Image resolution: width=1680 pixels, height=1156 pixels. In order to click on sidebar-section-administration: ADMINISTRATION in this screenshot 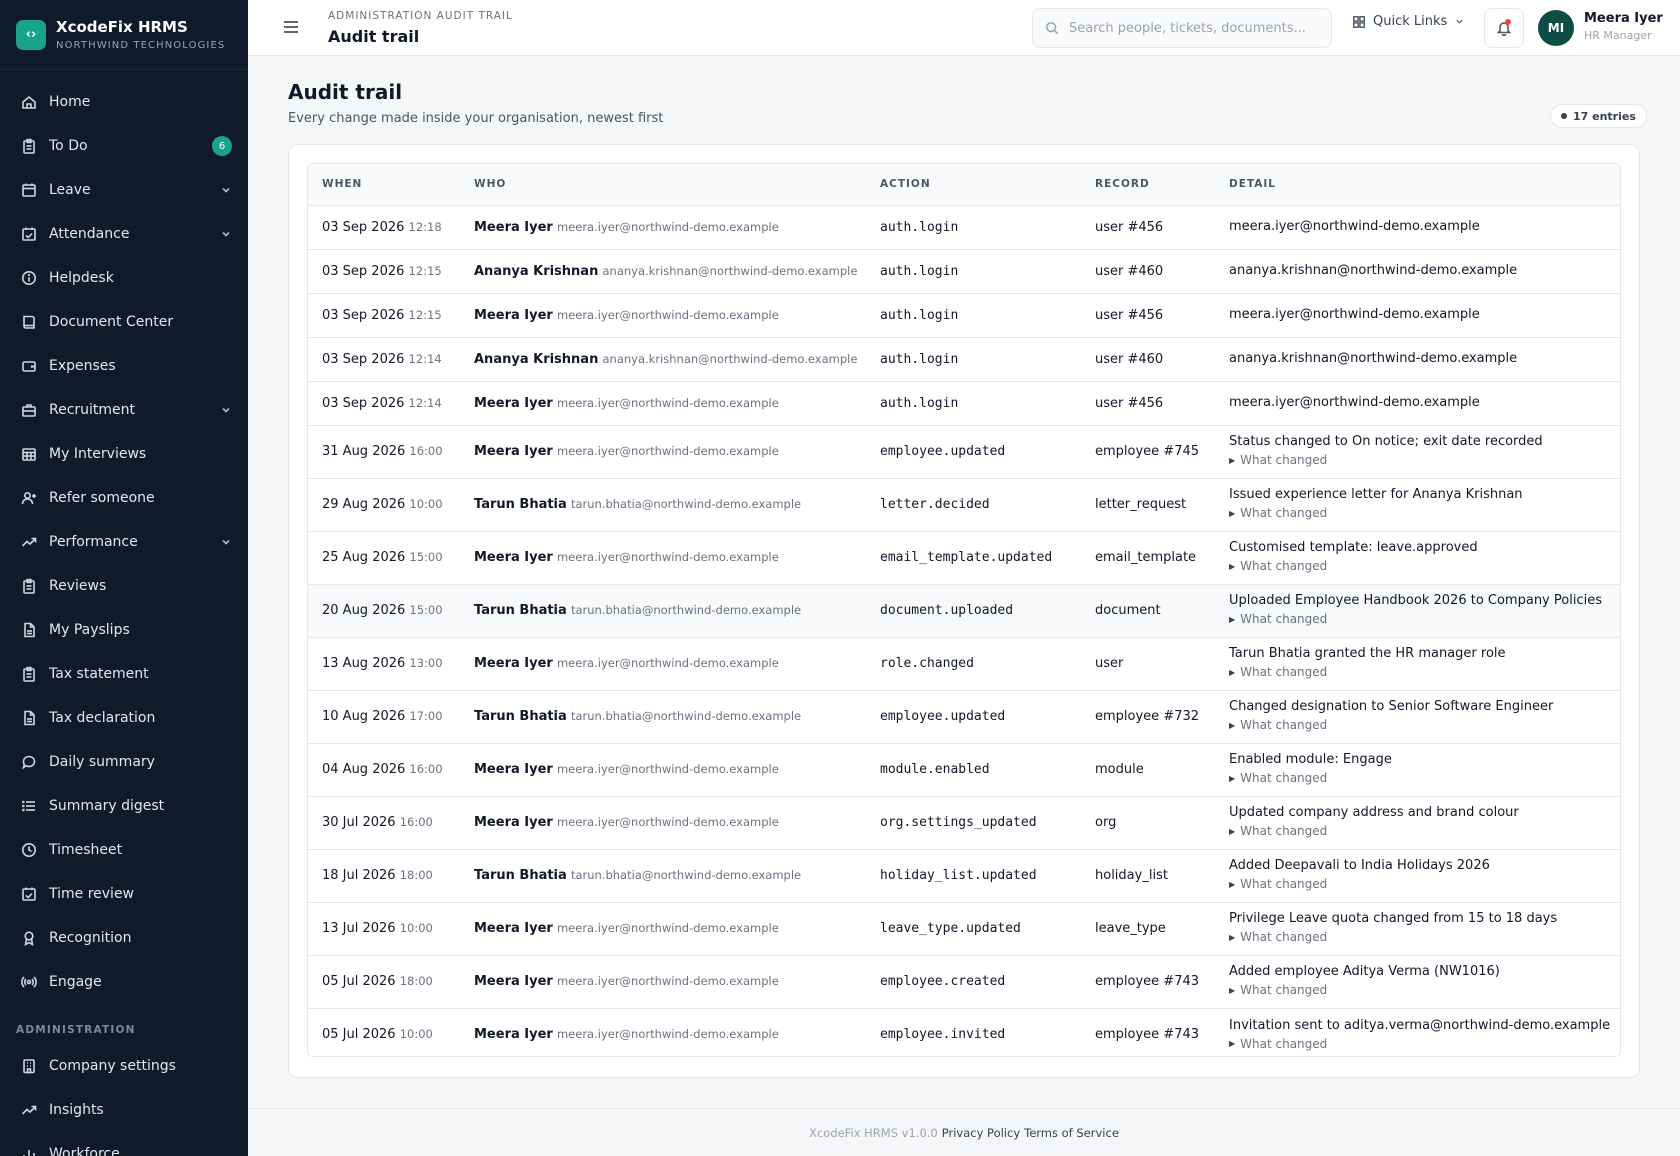, I will do `click(76, 1030)`.